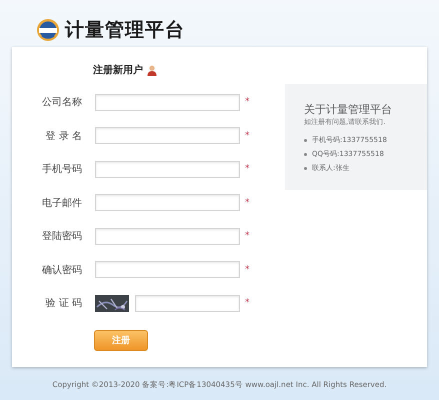 This screenshot has width=439, height=400. I want to click on field-label: 验 证 码, so click(63, 303).